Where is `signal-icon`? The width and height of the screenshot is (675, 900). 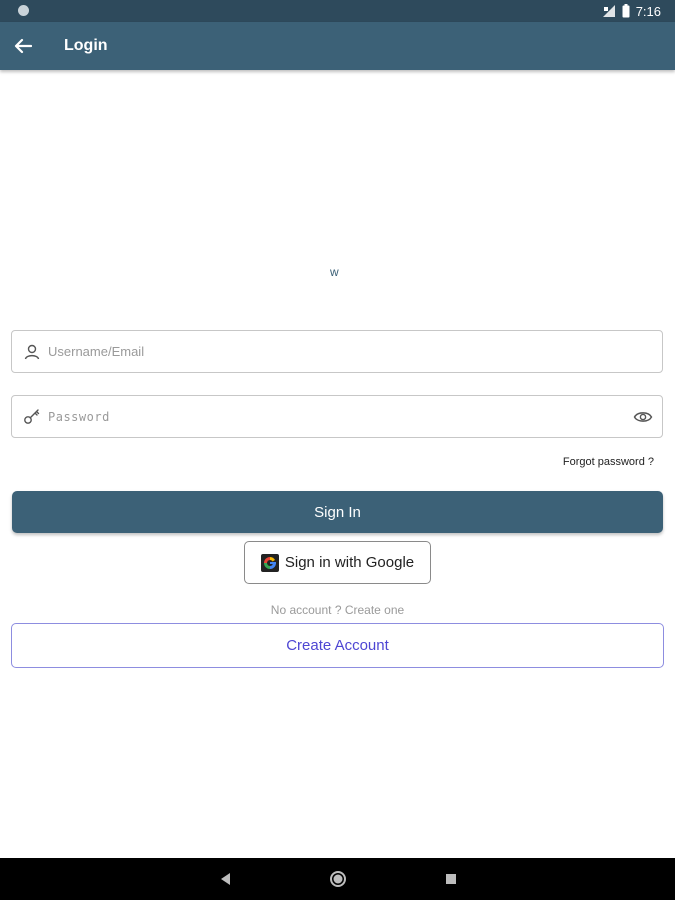
signal-icon is located at coordinates (608, 11).